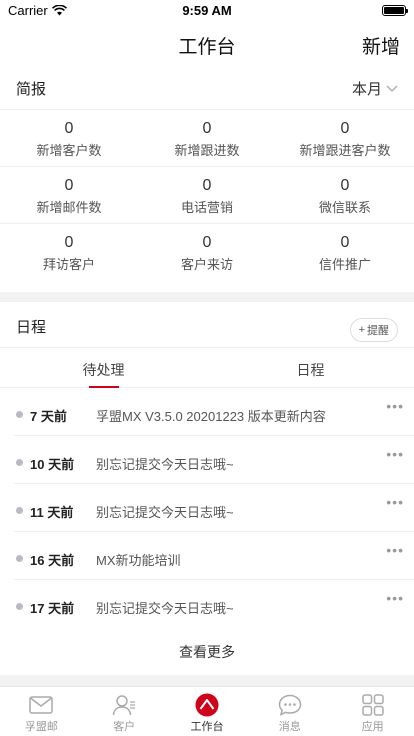 Image resolution: width=414 pixels, height=736 pixels. I want to click on nav-bar: 工作台 新增, so click(207, 43).